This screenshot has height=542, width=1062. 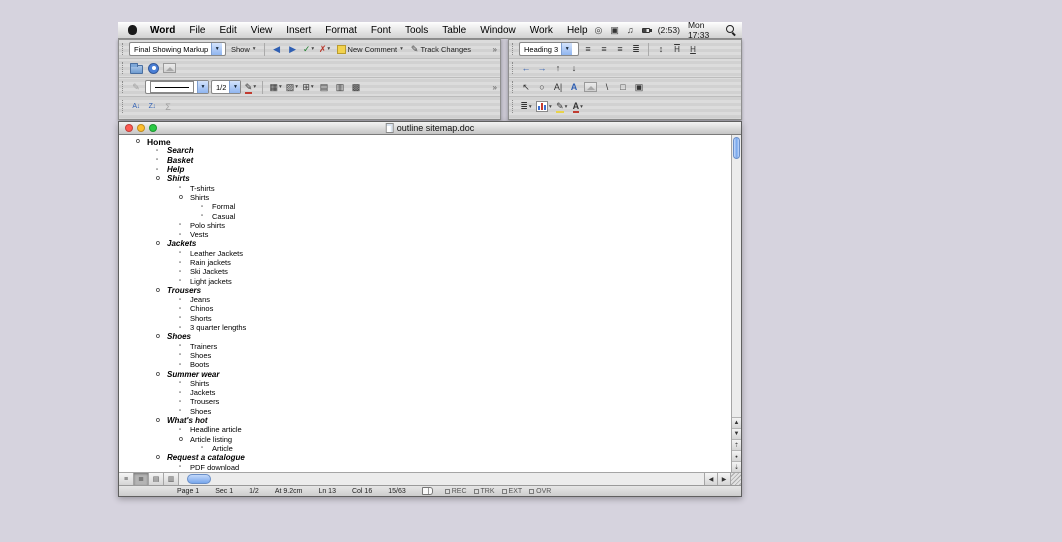 What do you see at coordinates (203, 346) in the screenshot?
I see `outline-item-text: Trainers` at bounding box center [203, 346].